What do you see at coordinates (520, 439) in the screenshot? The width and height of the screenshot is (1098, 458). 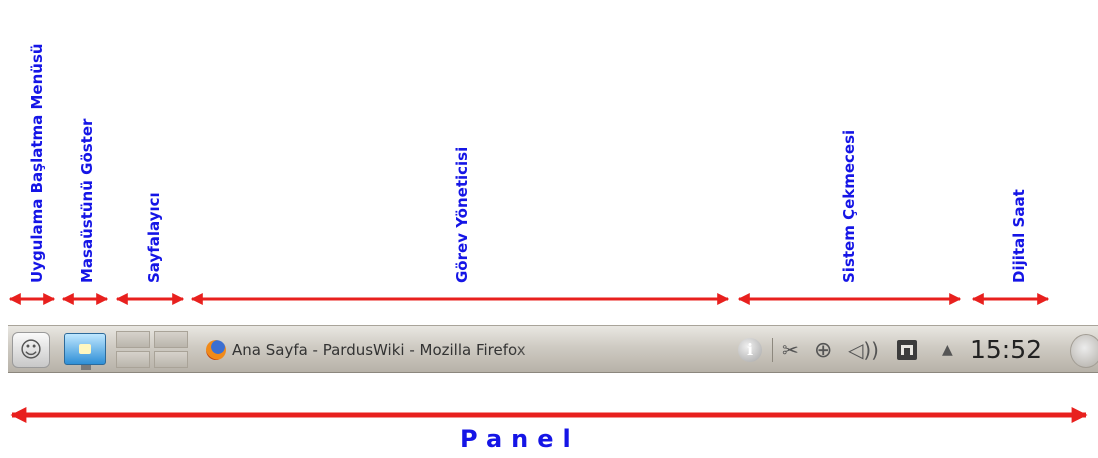 I see `label-panel: Panel` at bounding box center [520, 439].